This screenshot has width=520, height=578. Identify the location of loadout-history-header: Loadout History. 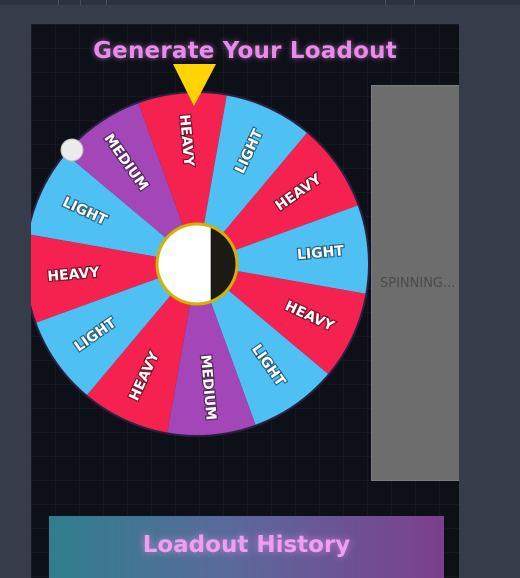
(246, 547).